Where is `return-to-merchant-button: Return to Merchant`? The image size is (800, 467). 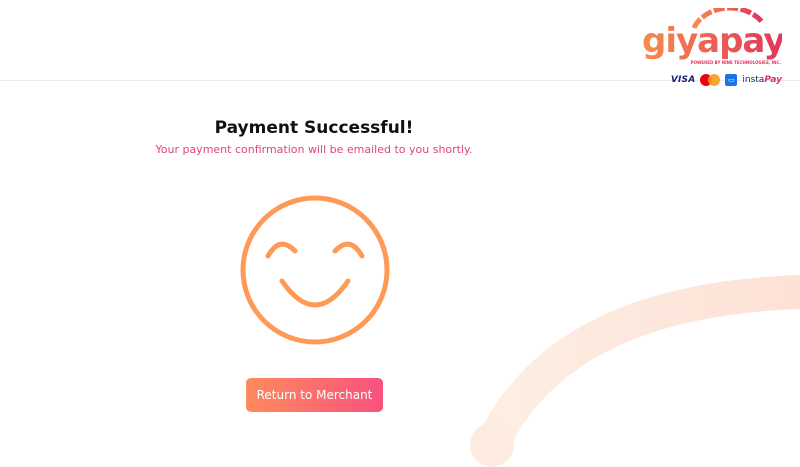 return-to-merchant-button: Return to Merchant is located at coordinates (314, 395).